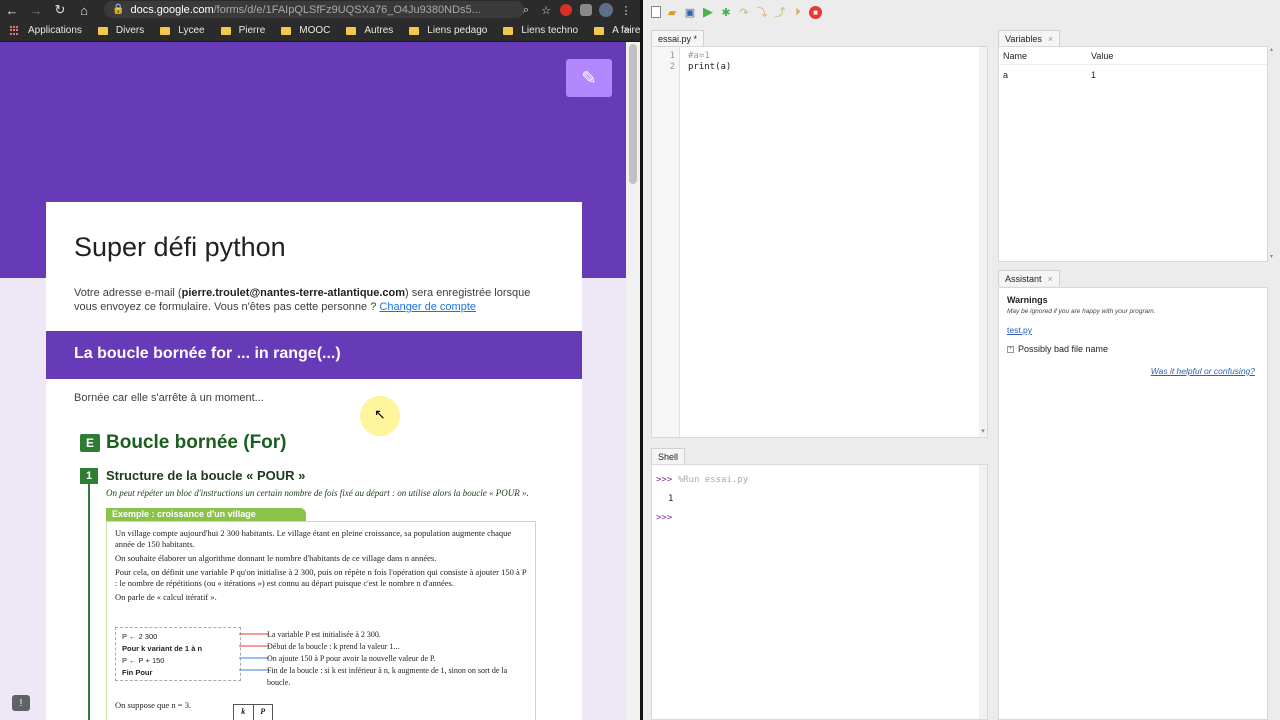 This screenshot has height=720, width=1280. I want to click on column-header-value: Value, so click(1176, 56).